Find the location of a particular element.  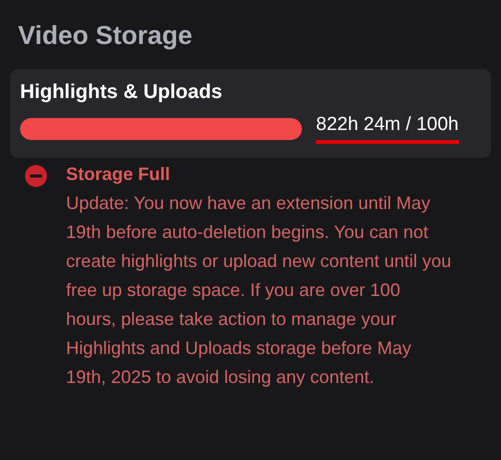

section-title: Video Storage is located at coordinates (106, 35).